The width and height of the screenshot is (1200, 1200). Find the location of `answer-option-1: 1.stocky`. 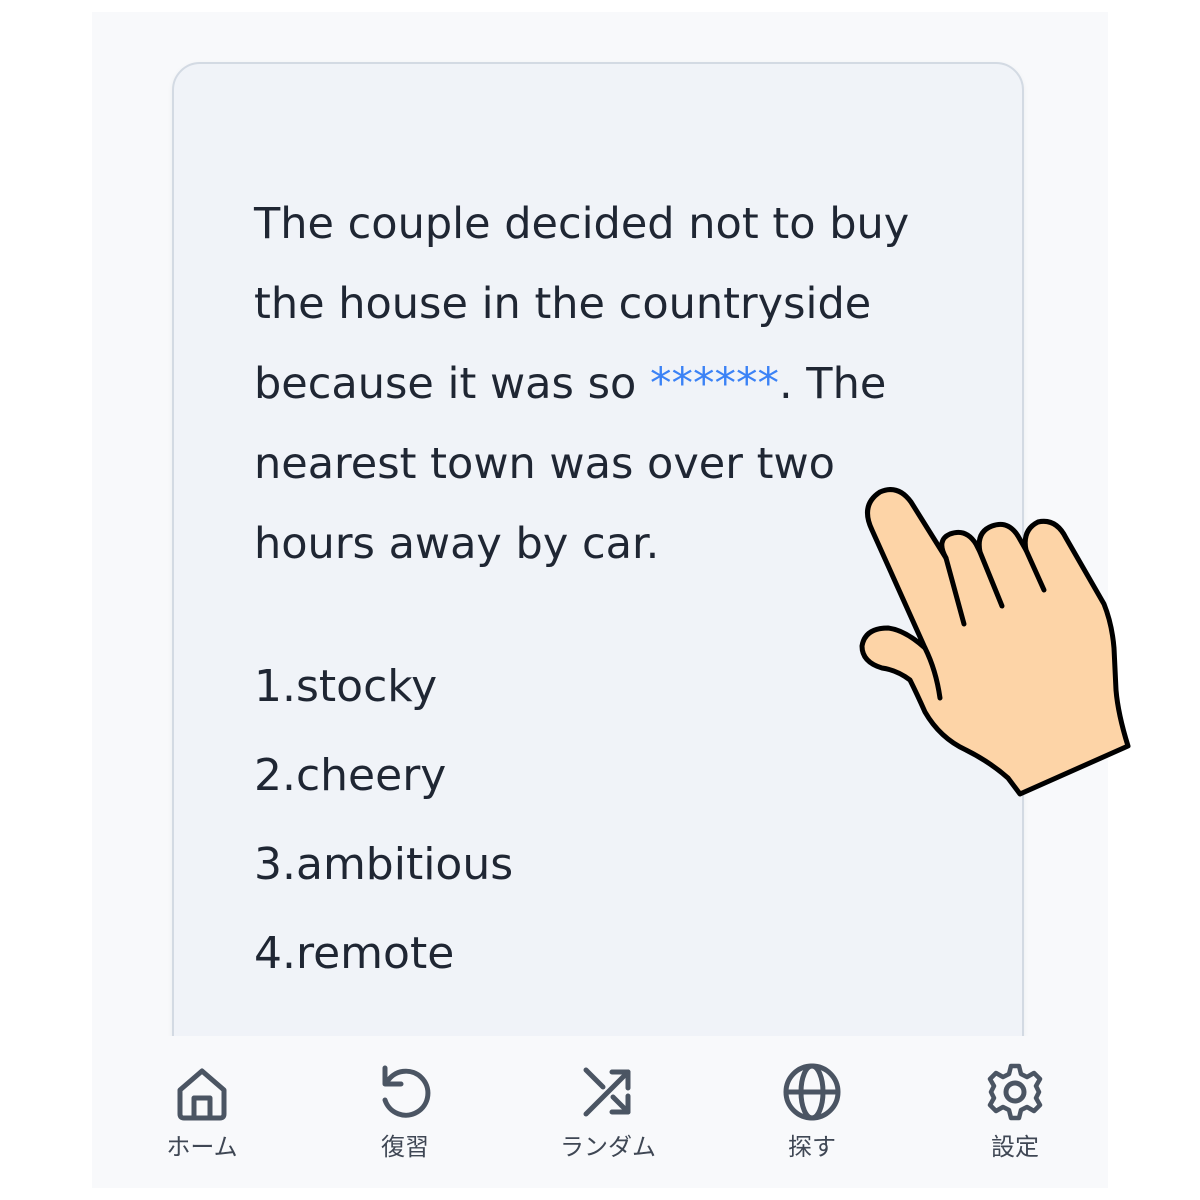

answer-option-1: 1.stocky is located at coordinates (554, 686).